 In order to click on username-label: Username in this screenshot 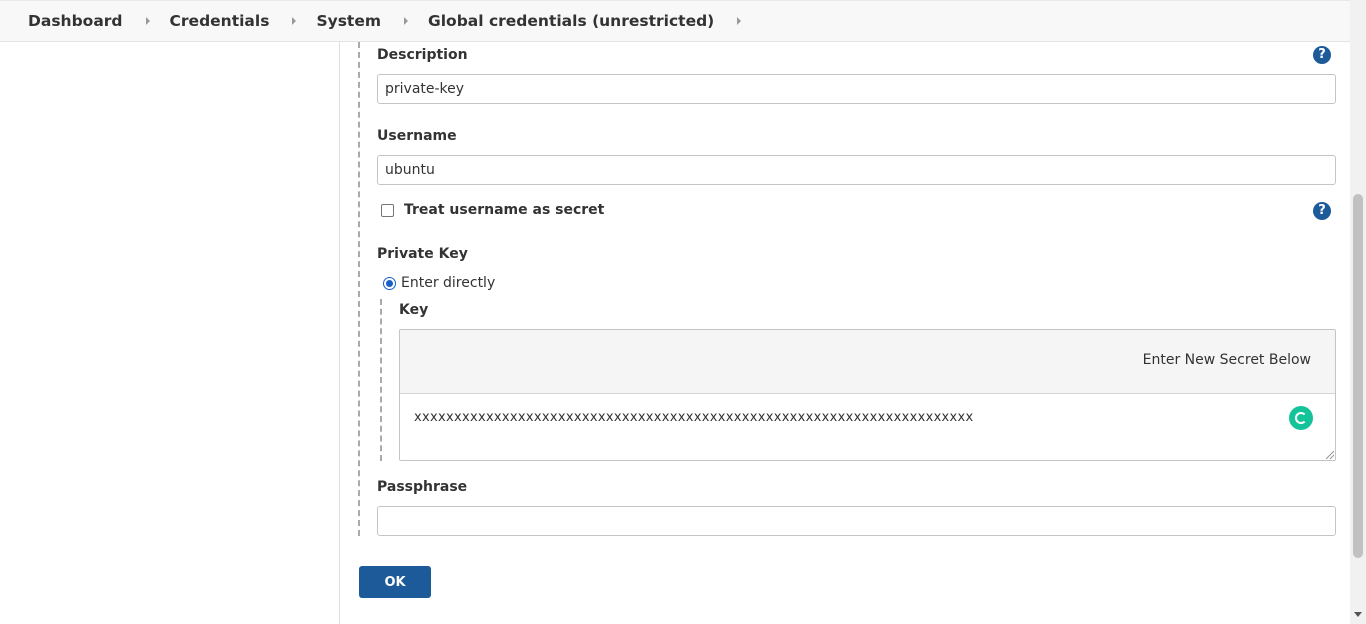, I will do `click(417, 136)`.